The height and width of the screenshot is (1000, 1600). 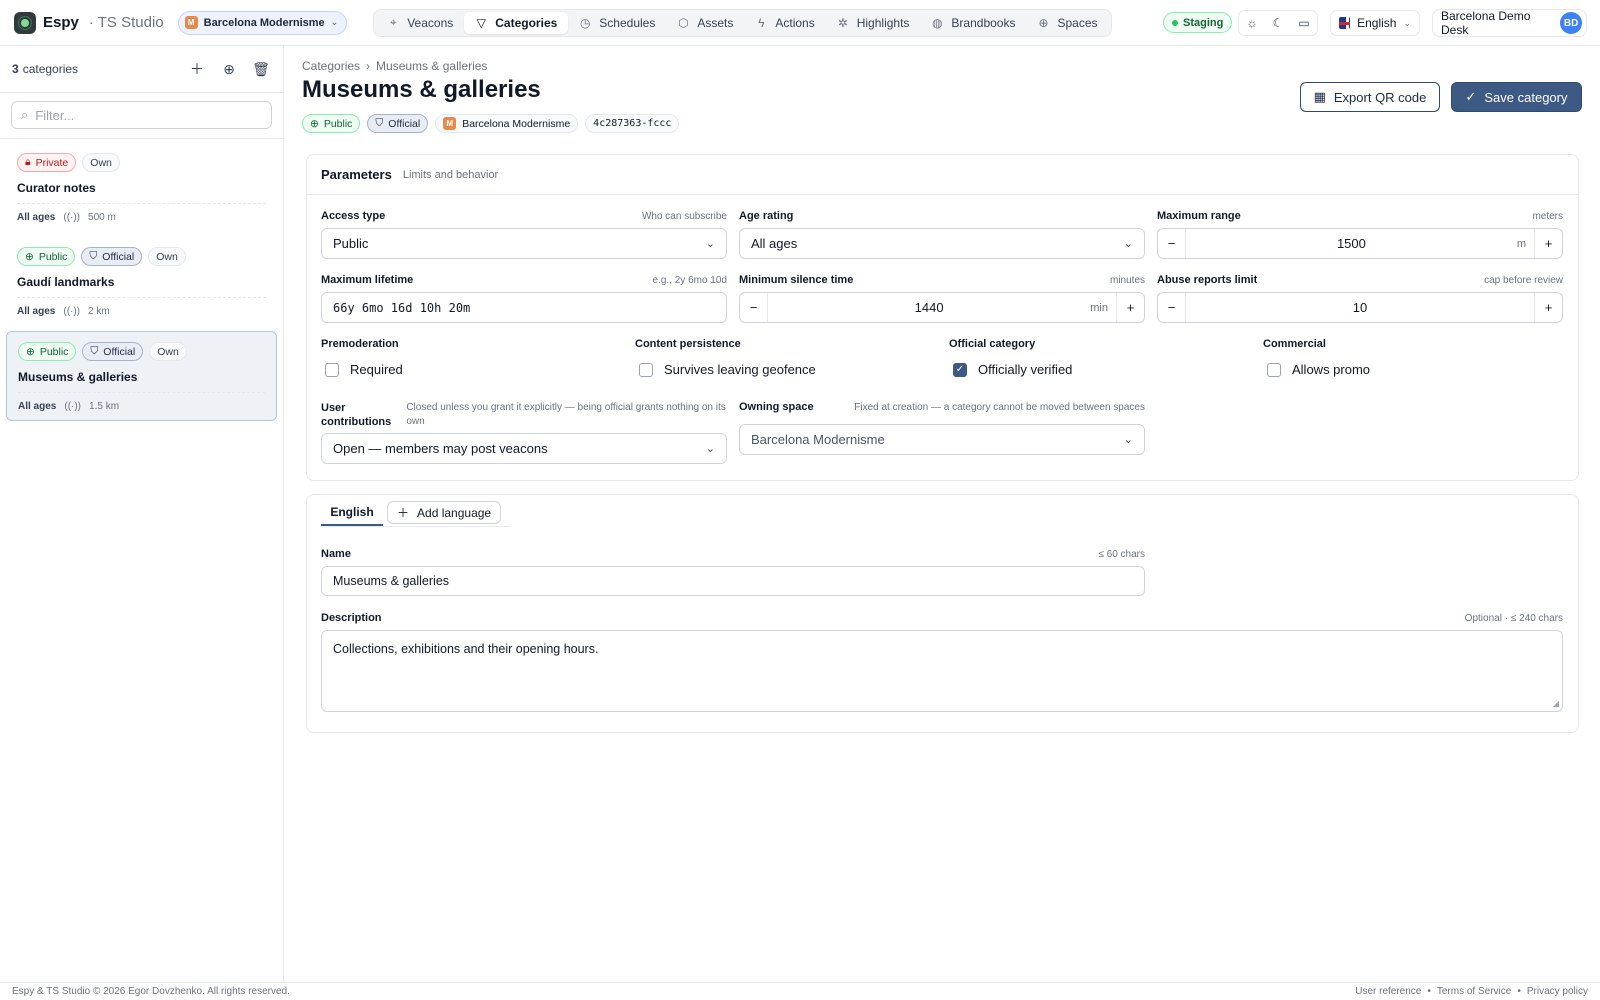 I want to click on export-qr-button: ▦ Export QR code, so click(x=1370, y=97).